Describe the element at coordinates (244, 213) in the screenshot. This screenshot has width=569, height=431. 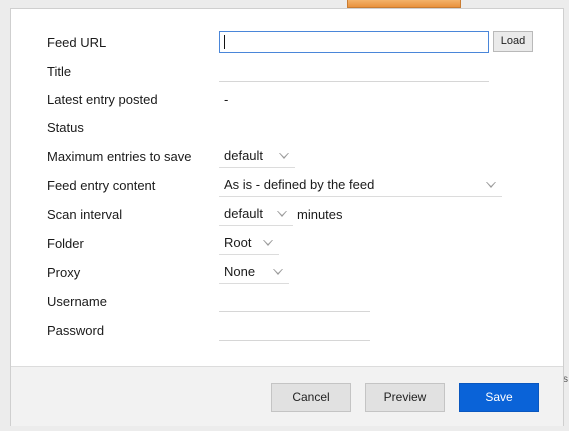
I see `scan-interval-value: default` at that location.